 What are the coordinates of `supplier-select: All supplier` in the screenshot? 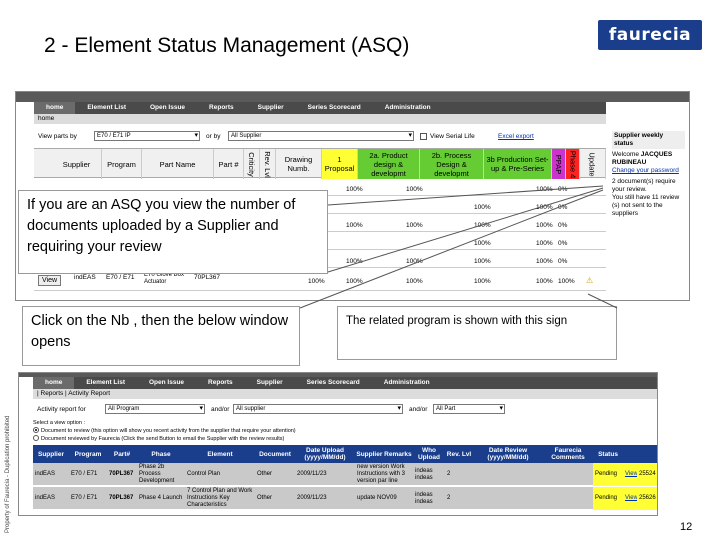 It's located at (318, 409).